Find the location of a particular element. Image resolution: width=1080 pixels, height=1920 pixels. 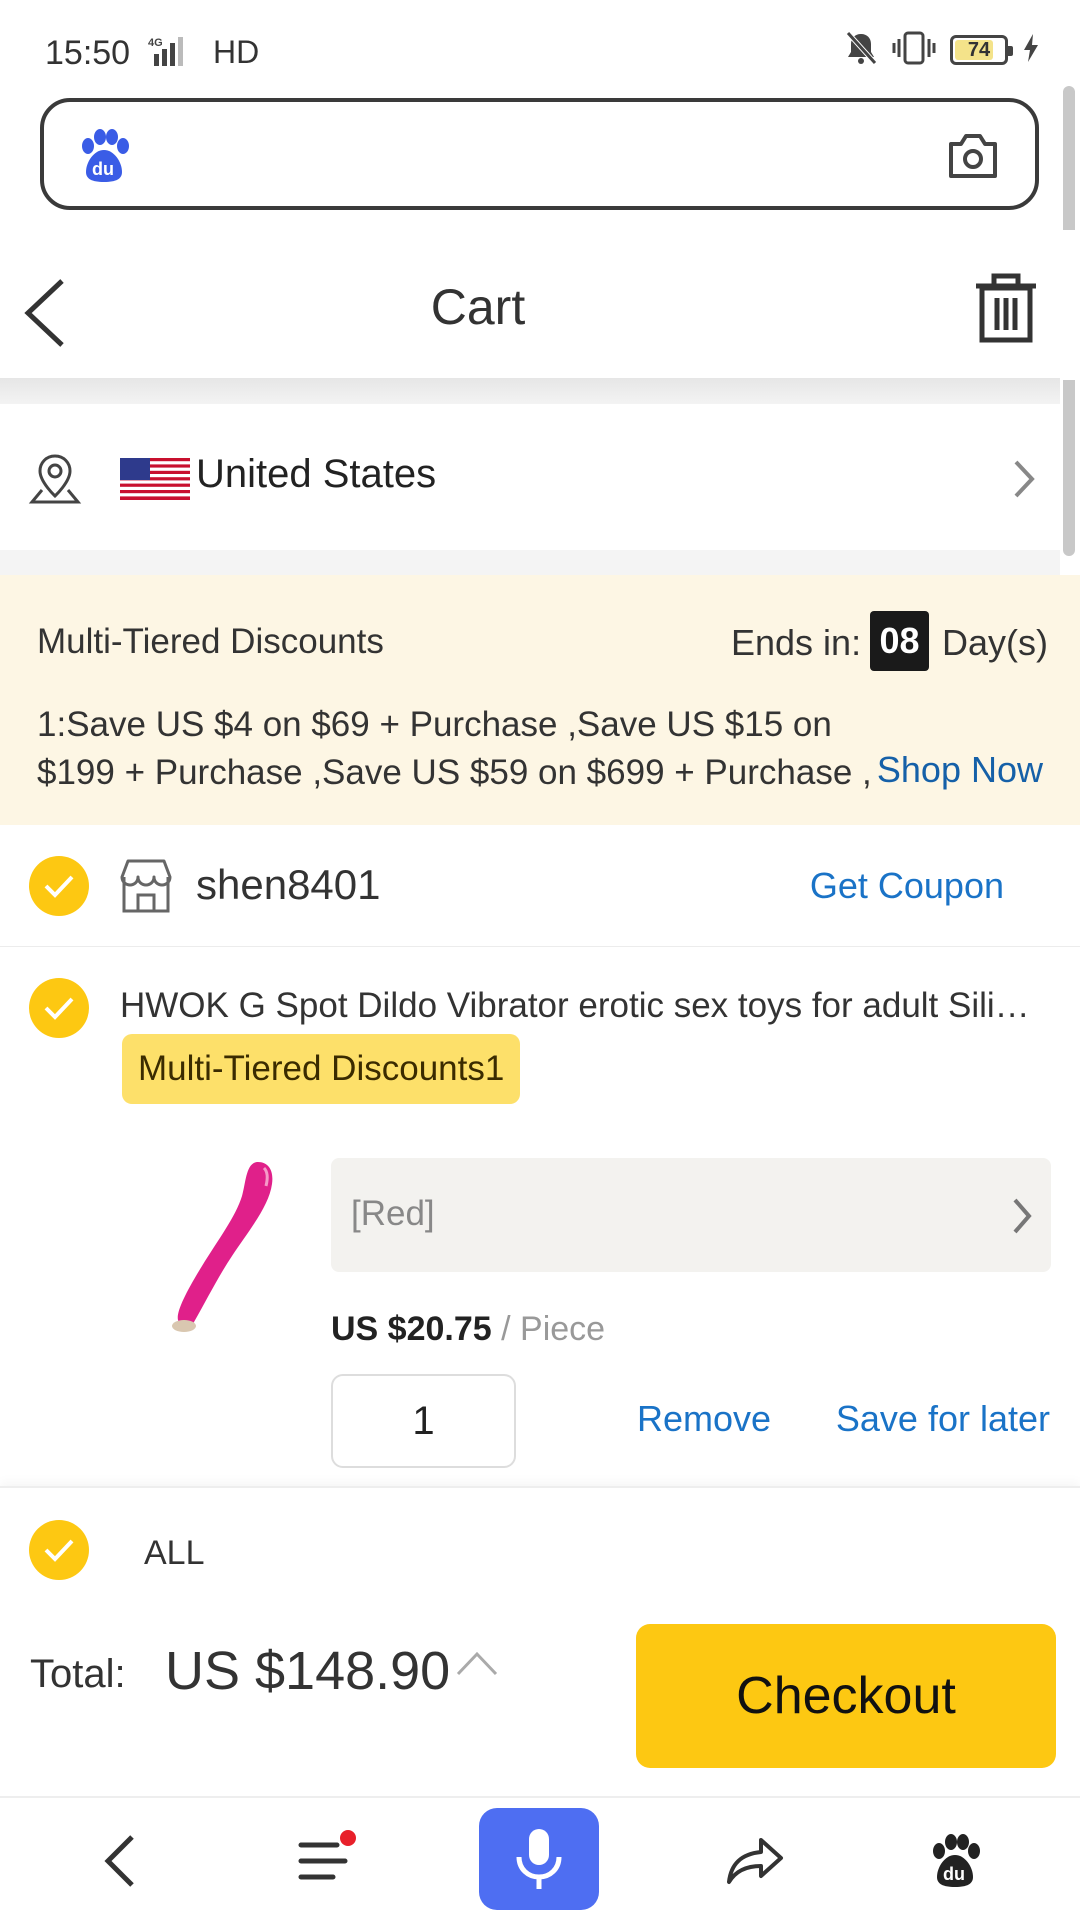

store-checkbox is located at coordinates (59, 886).